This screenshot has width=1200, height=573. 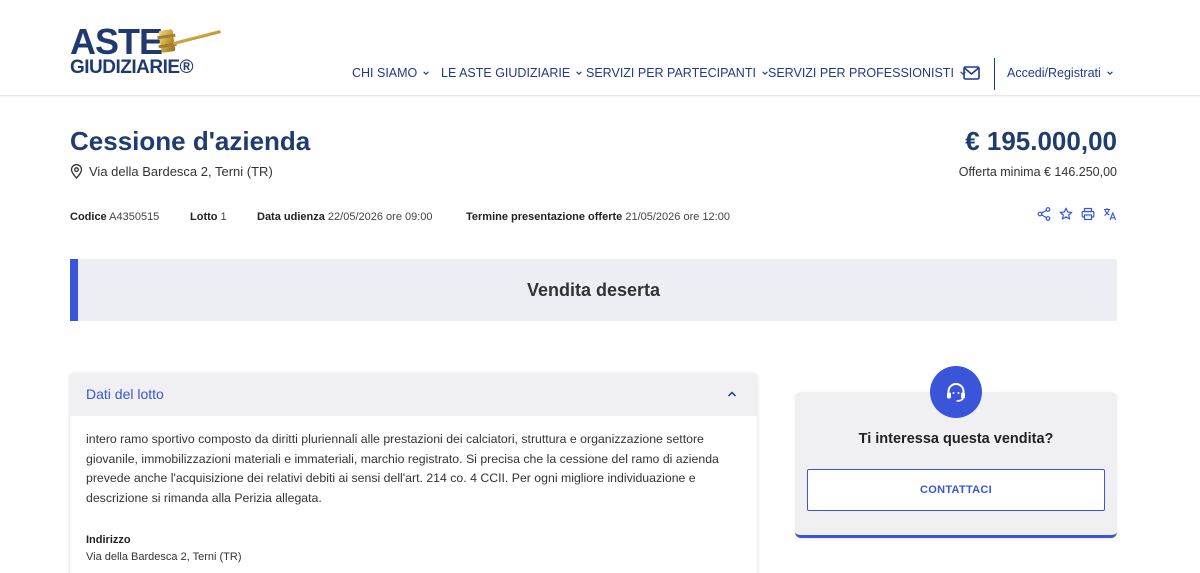 I want to click on listing-actions, so click(x=1077, y=214).